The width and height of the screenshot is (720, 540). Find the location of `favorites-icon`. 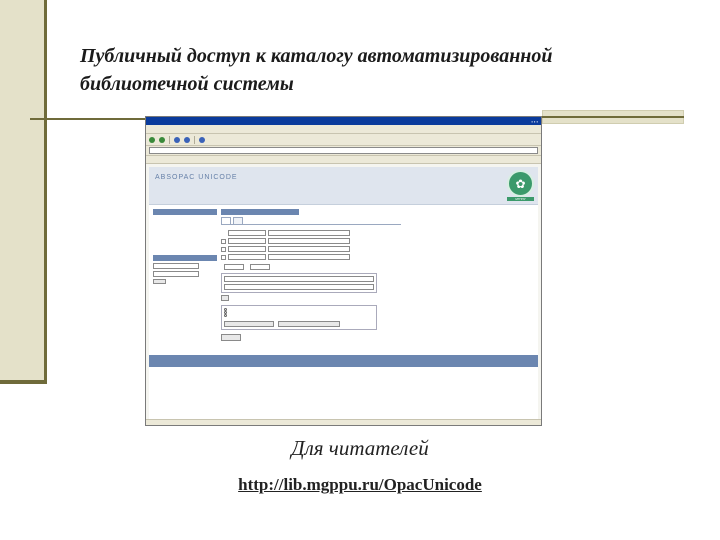

favorites-icon is located at coordinates (202, 139).